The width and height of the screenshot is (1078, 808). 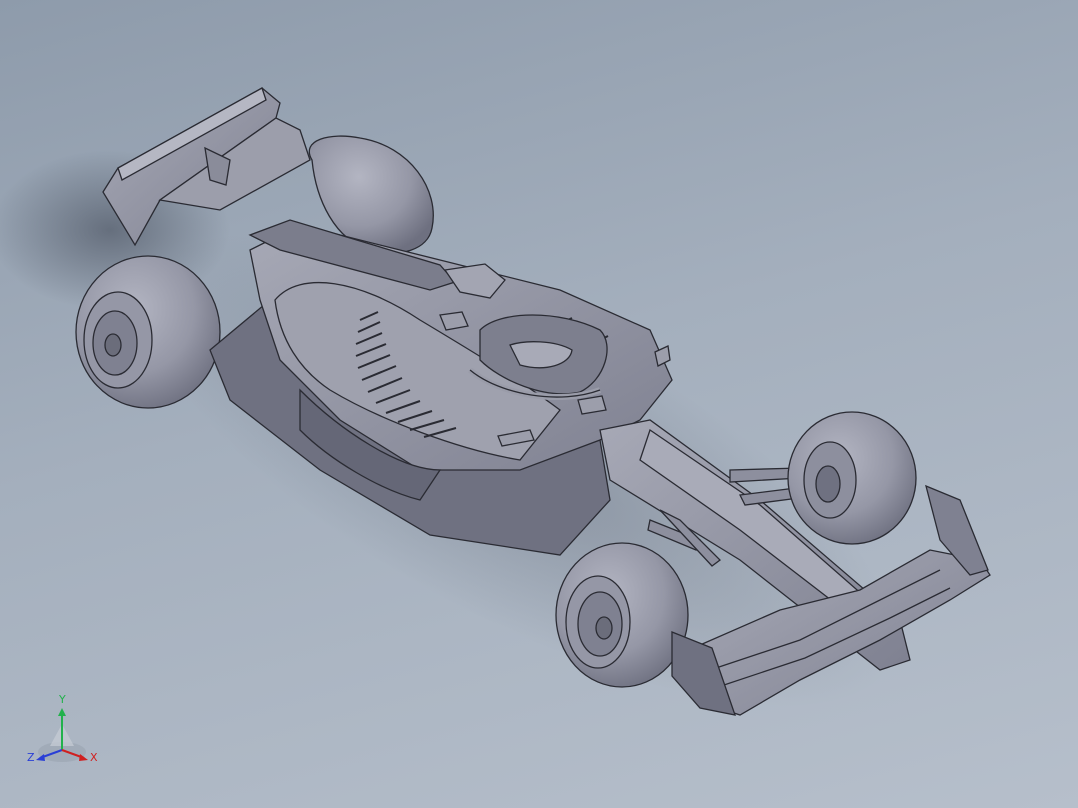 I want to click on y-axis-label: Y, so click(x=62, y=699).